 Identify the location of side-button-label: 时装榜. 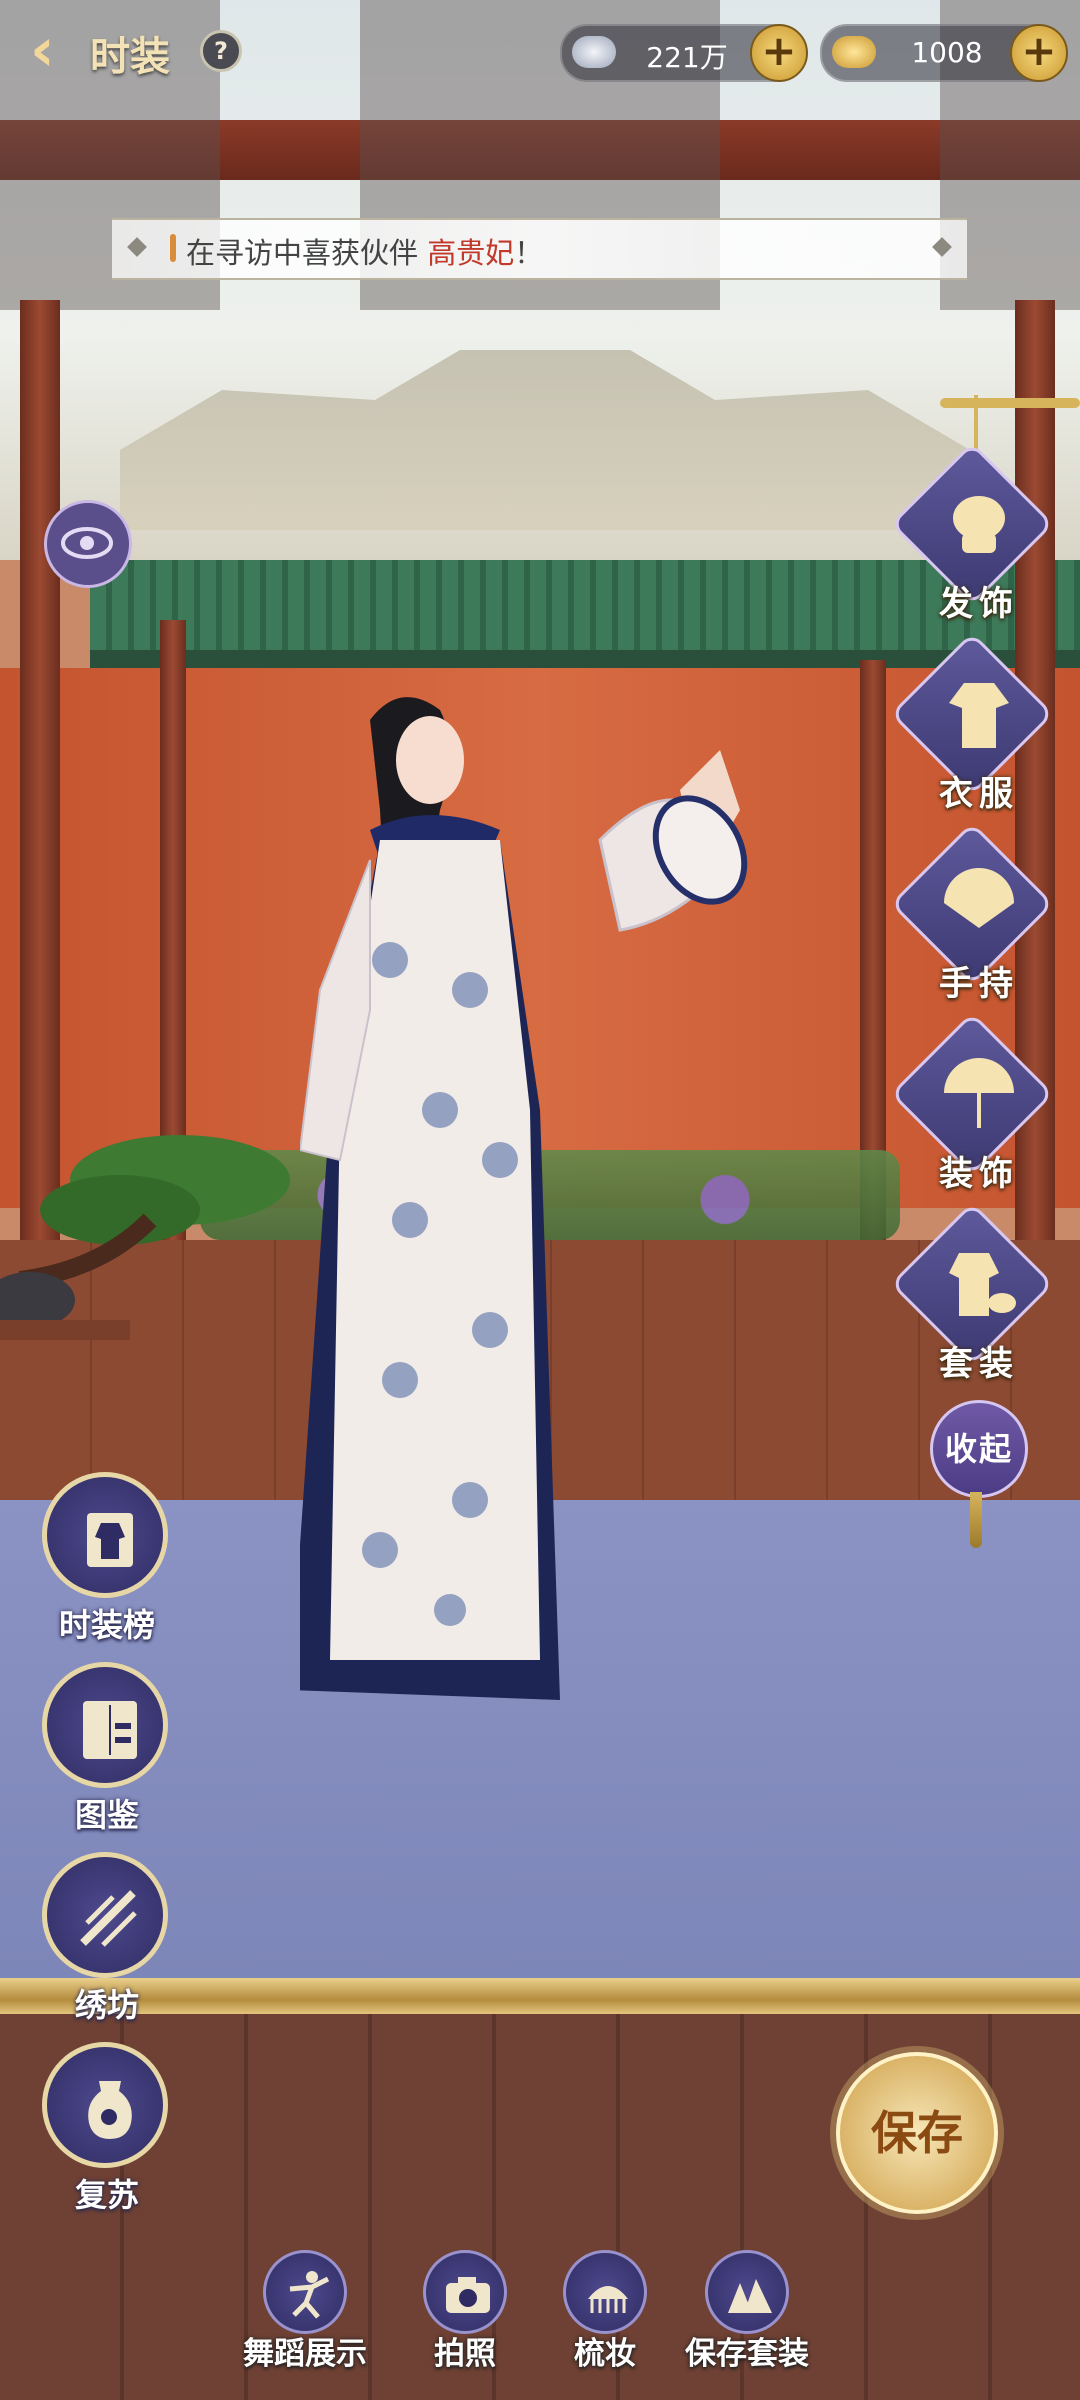
(106, 1625).